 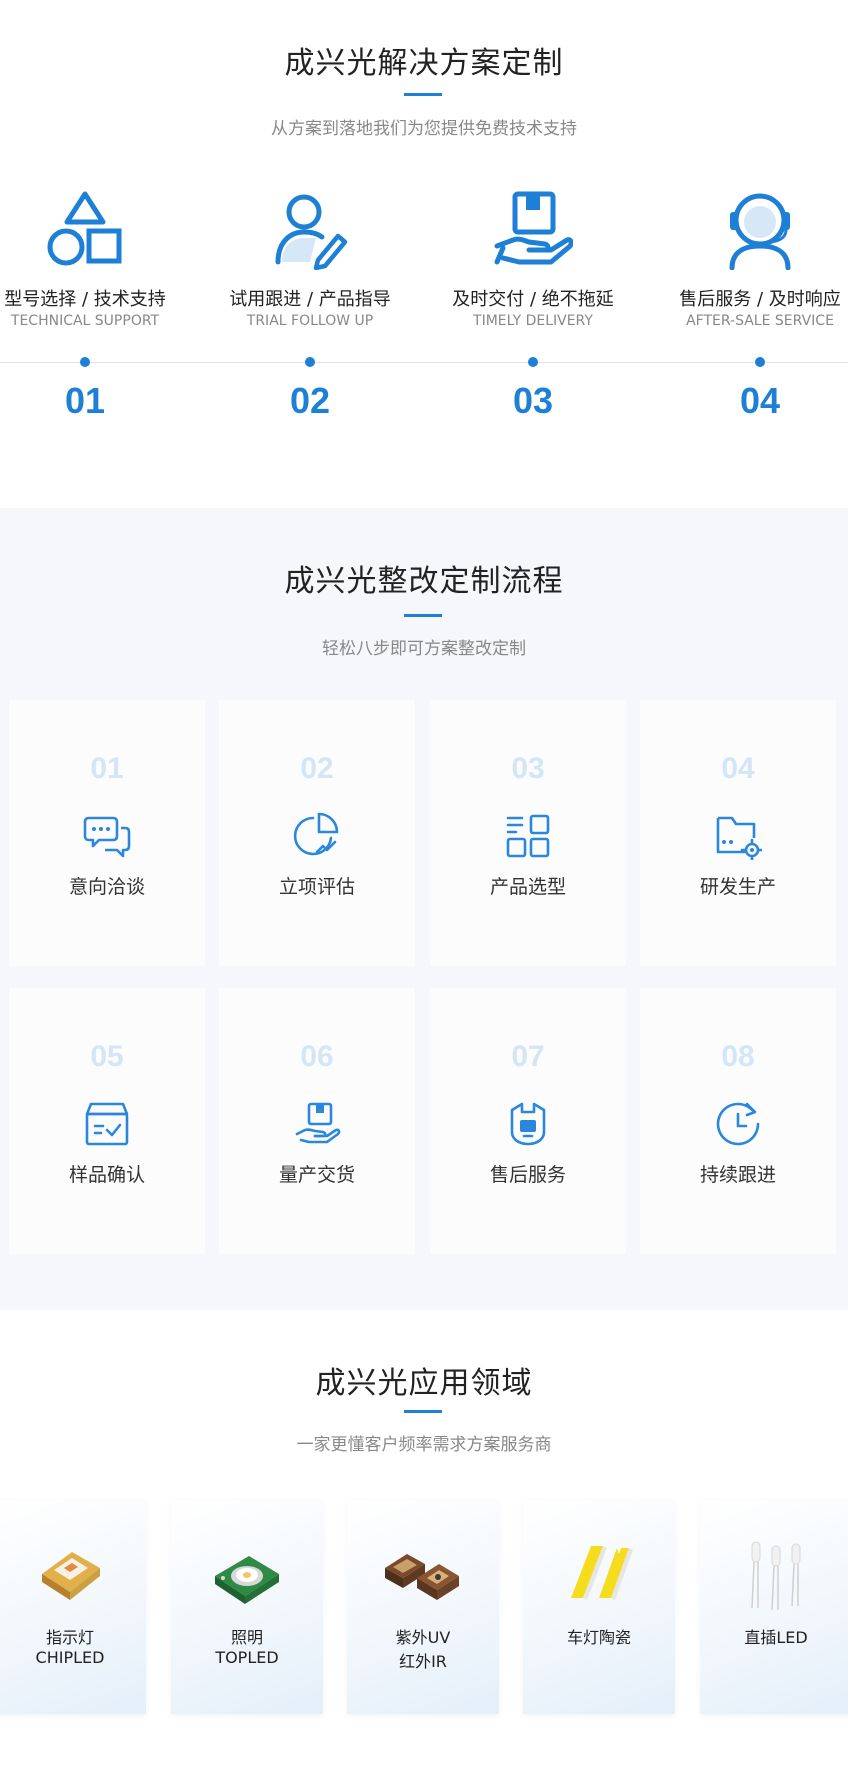 What do you see at coordinates (310, 321) in the screenshot?
I see `service-subtitle: TRIAL FOLLOW UP` at bounding box center [310, 321].